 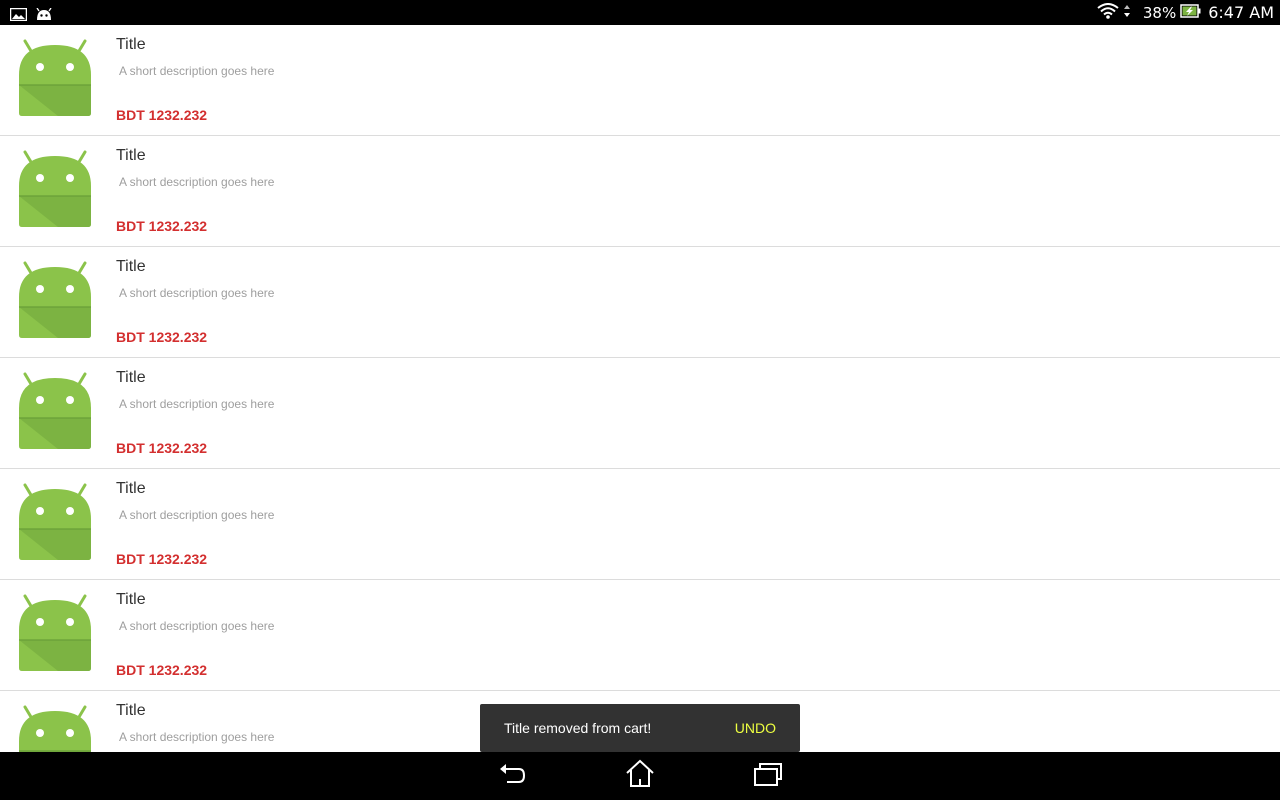 I want to click on snackbar-message: Title removed from cart!, so click(x=578, y=728).